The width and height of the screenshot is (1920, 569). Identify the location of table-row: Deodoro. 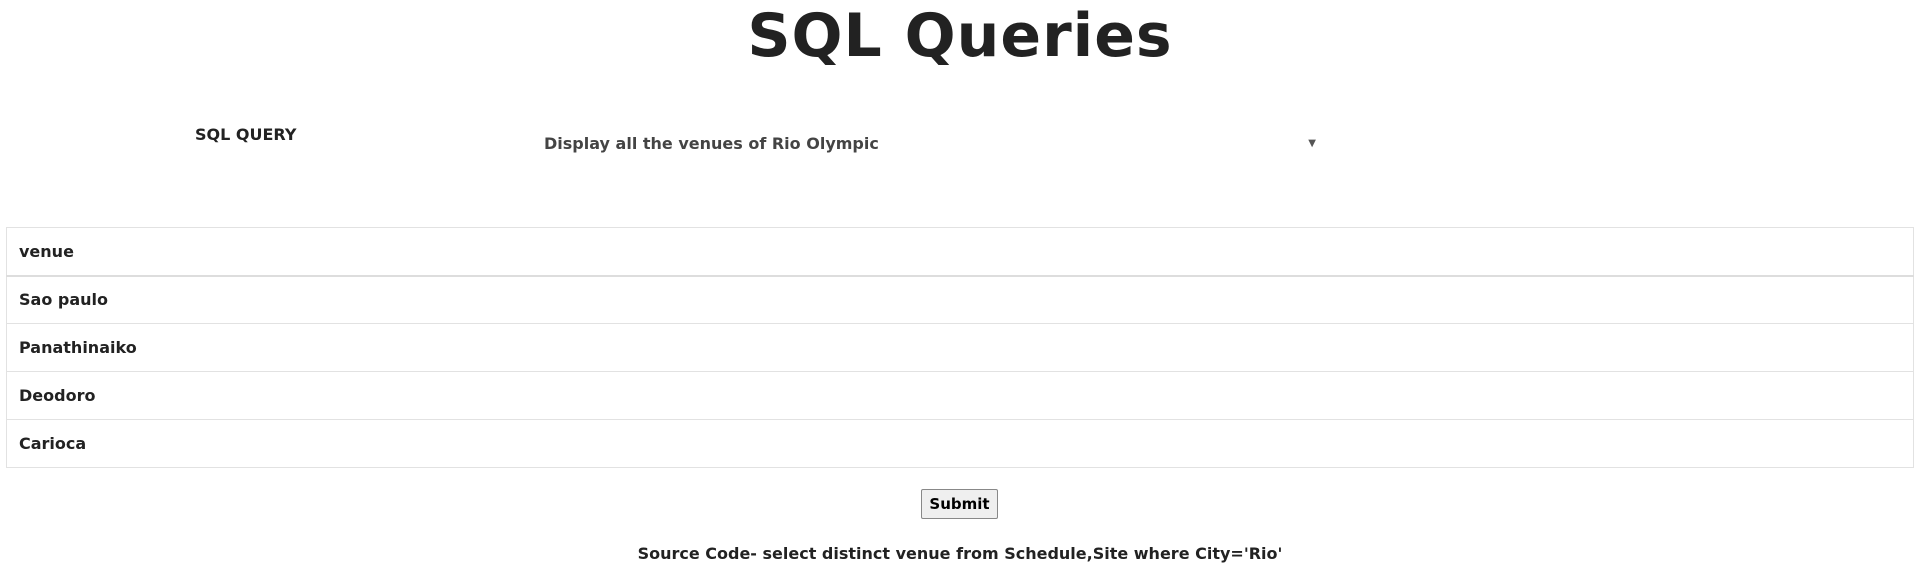
(960, 395).